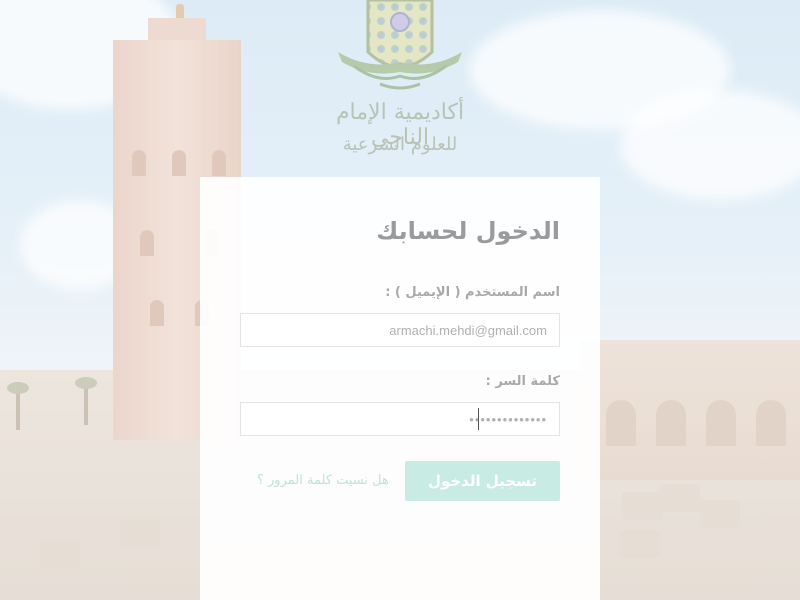 The width and height of the screenshot is (800, 600). Describe the element at coordinates (468, 231) in the screenshot. I see `login-title: الدخول لحسابك` at that location.